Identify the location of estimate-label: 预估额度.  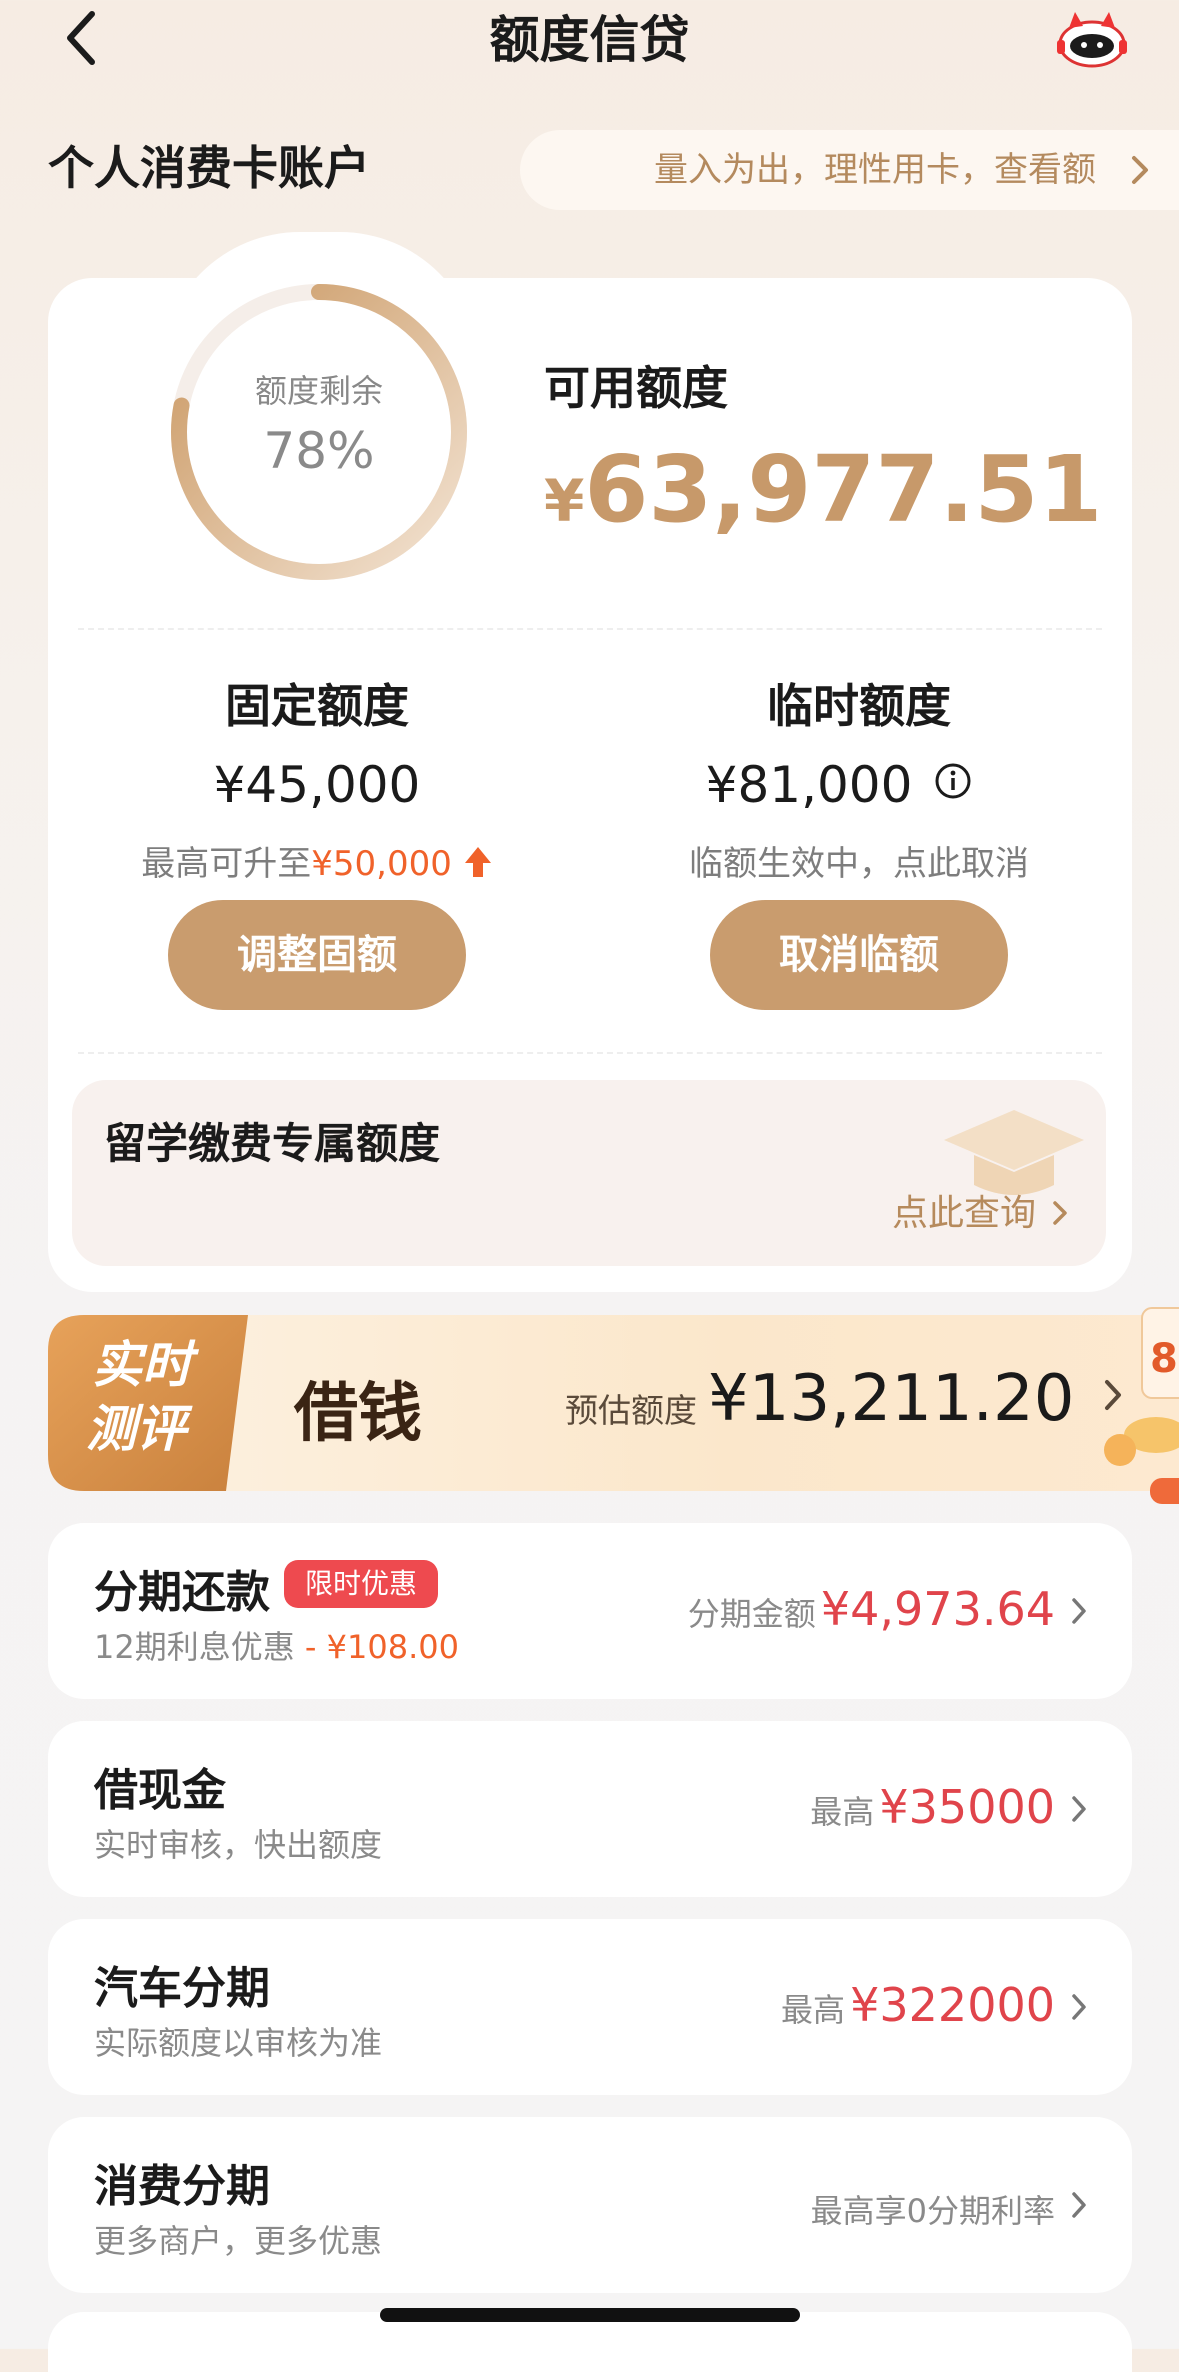
(631, 1410).